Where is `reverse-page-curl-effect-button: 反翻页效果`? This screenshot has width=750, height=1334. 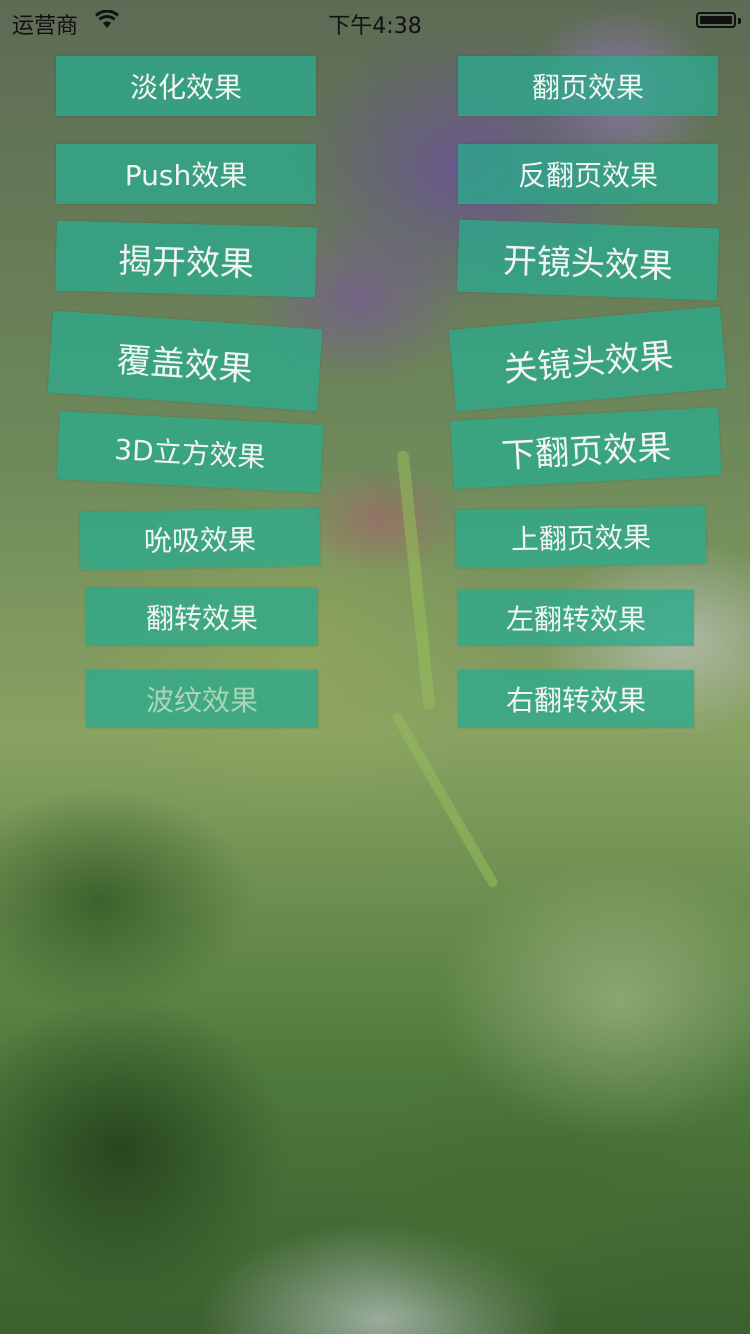 reverse-page-curl-effect-button: 反翻页效果 is located at coordinates (588, 174).